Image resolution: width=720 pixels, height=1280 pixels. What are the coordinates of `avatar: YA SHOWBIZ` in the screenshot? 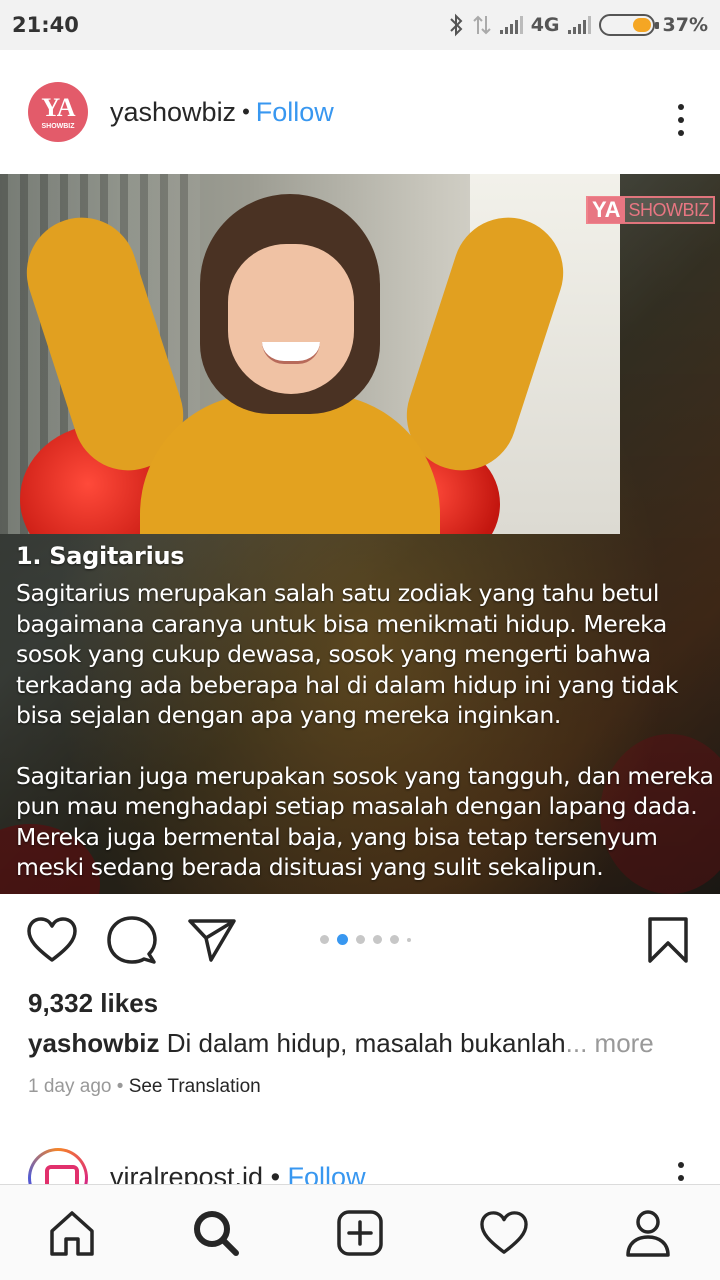 It's located at (58, 112).